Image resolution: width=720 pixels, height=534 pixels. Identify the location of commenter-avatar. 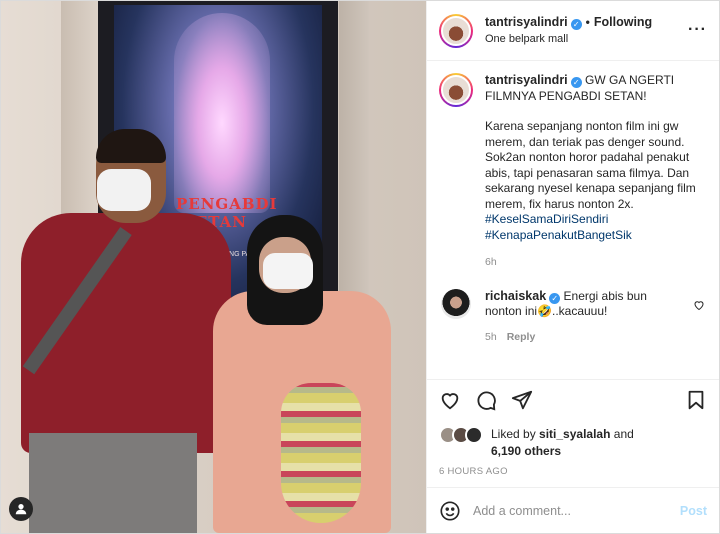
(456, 303).